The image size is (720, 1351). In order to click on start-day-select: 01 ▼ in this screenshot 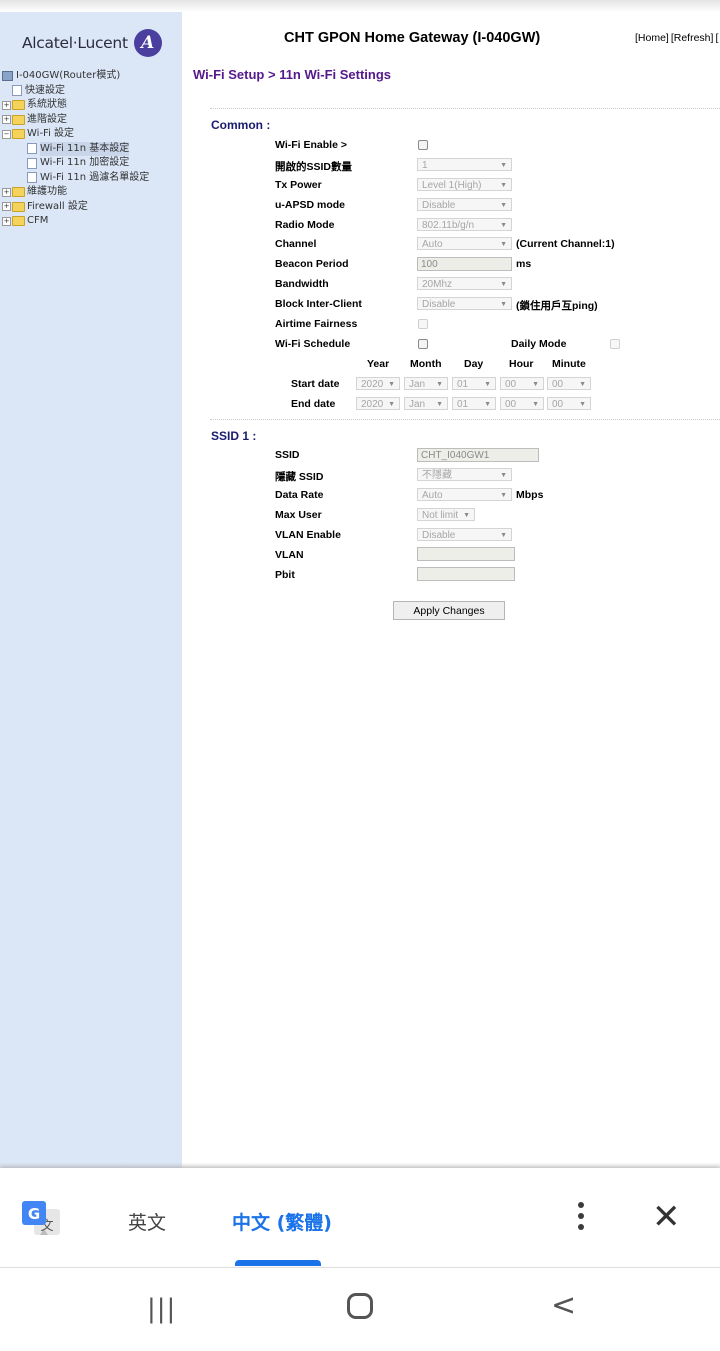, I will do `click(474, 383)`.